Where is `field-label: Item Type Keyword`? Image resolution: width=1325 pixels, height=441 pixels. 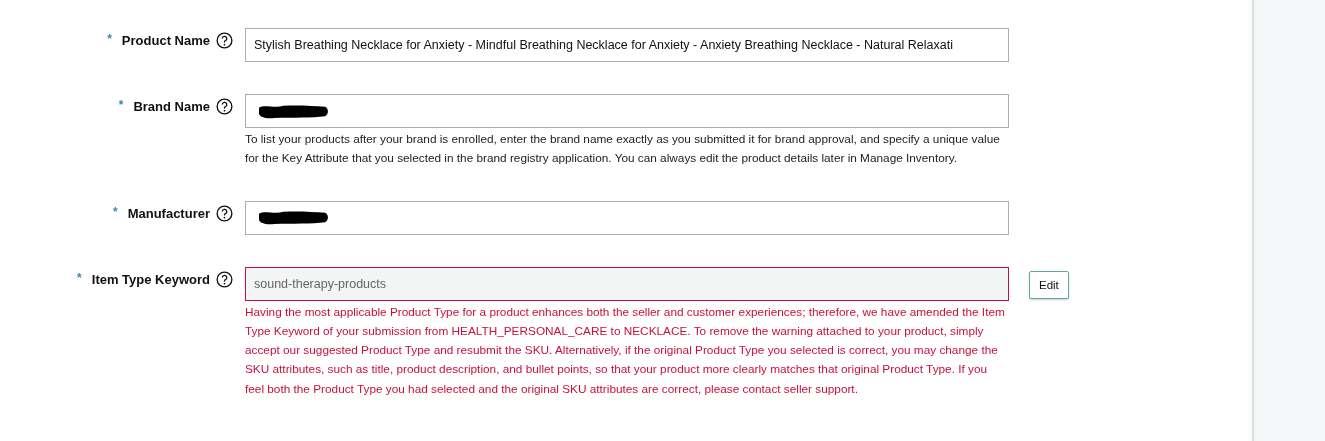
field-label: Item Type Keyword is located at coordinates (150, 279).